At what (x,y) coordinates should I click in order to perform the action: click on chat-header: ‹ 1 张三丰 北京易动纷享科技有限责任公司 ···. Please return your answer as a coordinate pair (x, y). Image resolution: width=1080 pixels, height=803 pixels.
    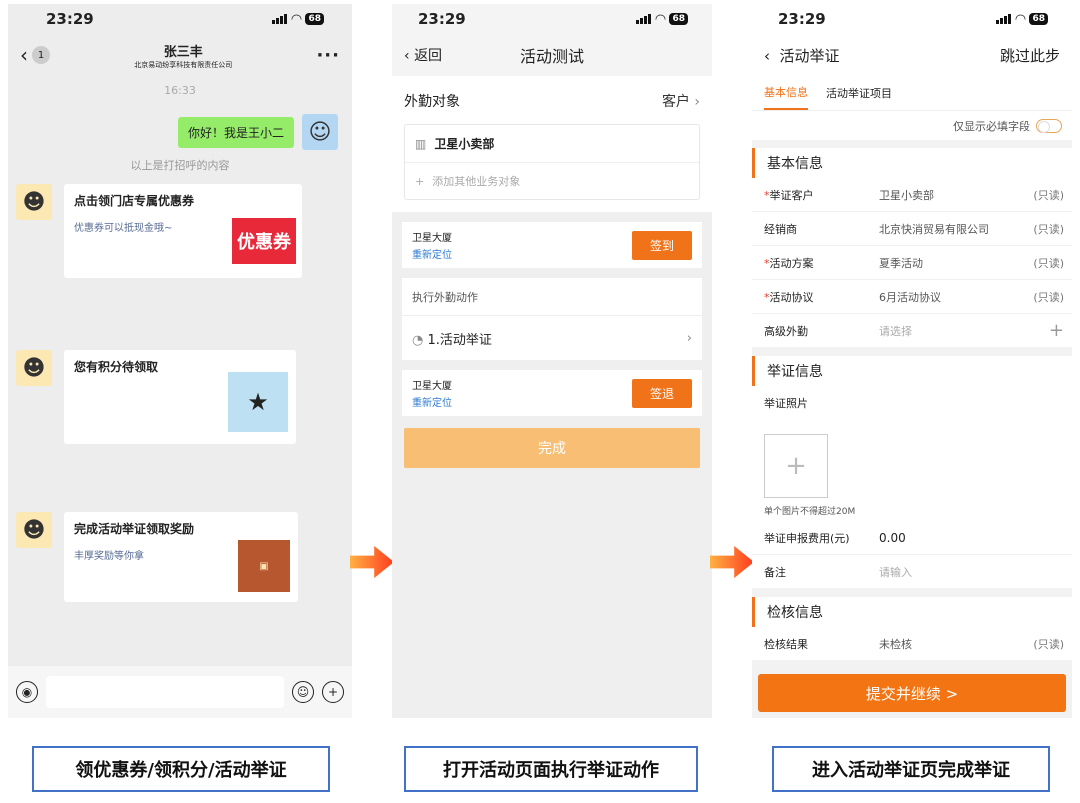
    Looking at the image, I should click on (180, 55).